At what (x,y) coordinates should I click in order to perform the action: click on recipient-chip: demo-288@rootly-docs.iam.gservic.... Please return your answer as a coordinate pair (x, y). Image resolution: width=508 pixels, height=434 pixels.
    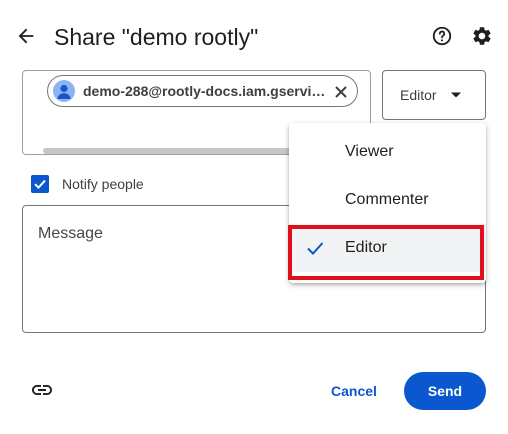
    Looking at the image, I should click on (202, 91).